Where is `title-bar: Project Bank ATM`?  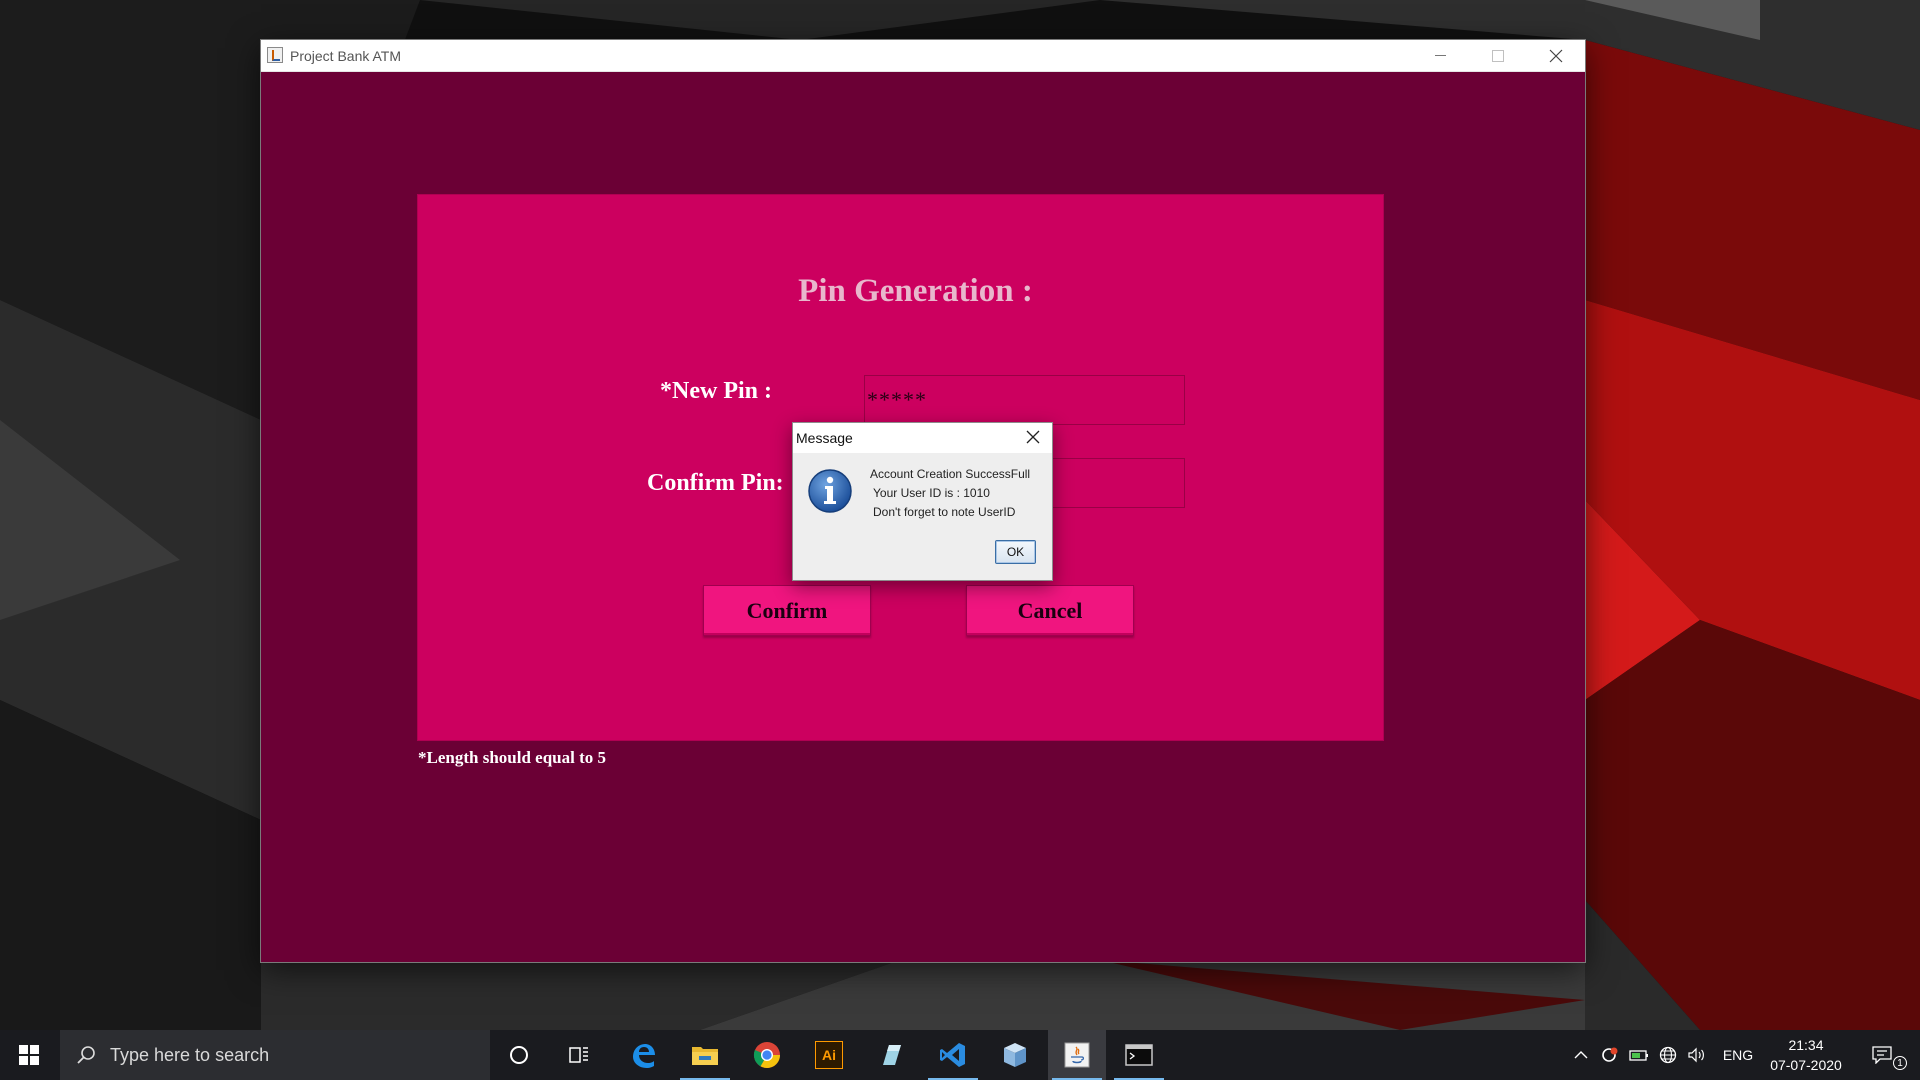
title-bar: Project Bank ATM is located at coordinates (923, 56).